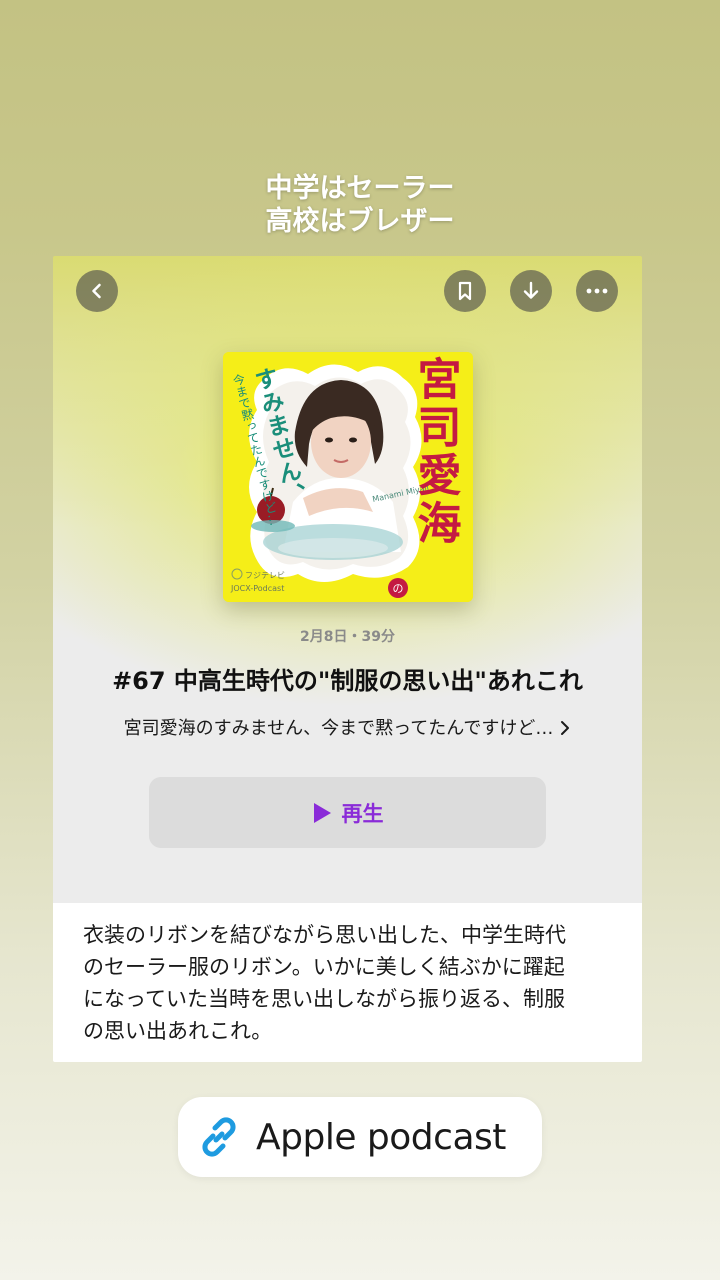 The image size is (720, 1280). I want to click on more-button, so click(597, 291).